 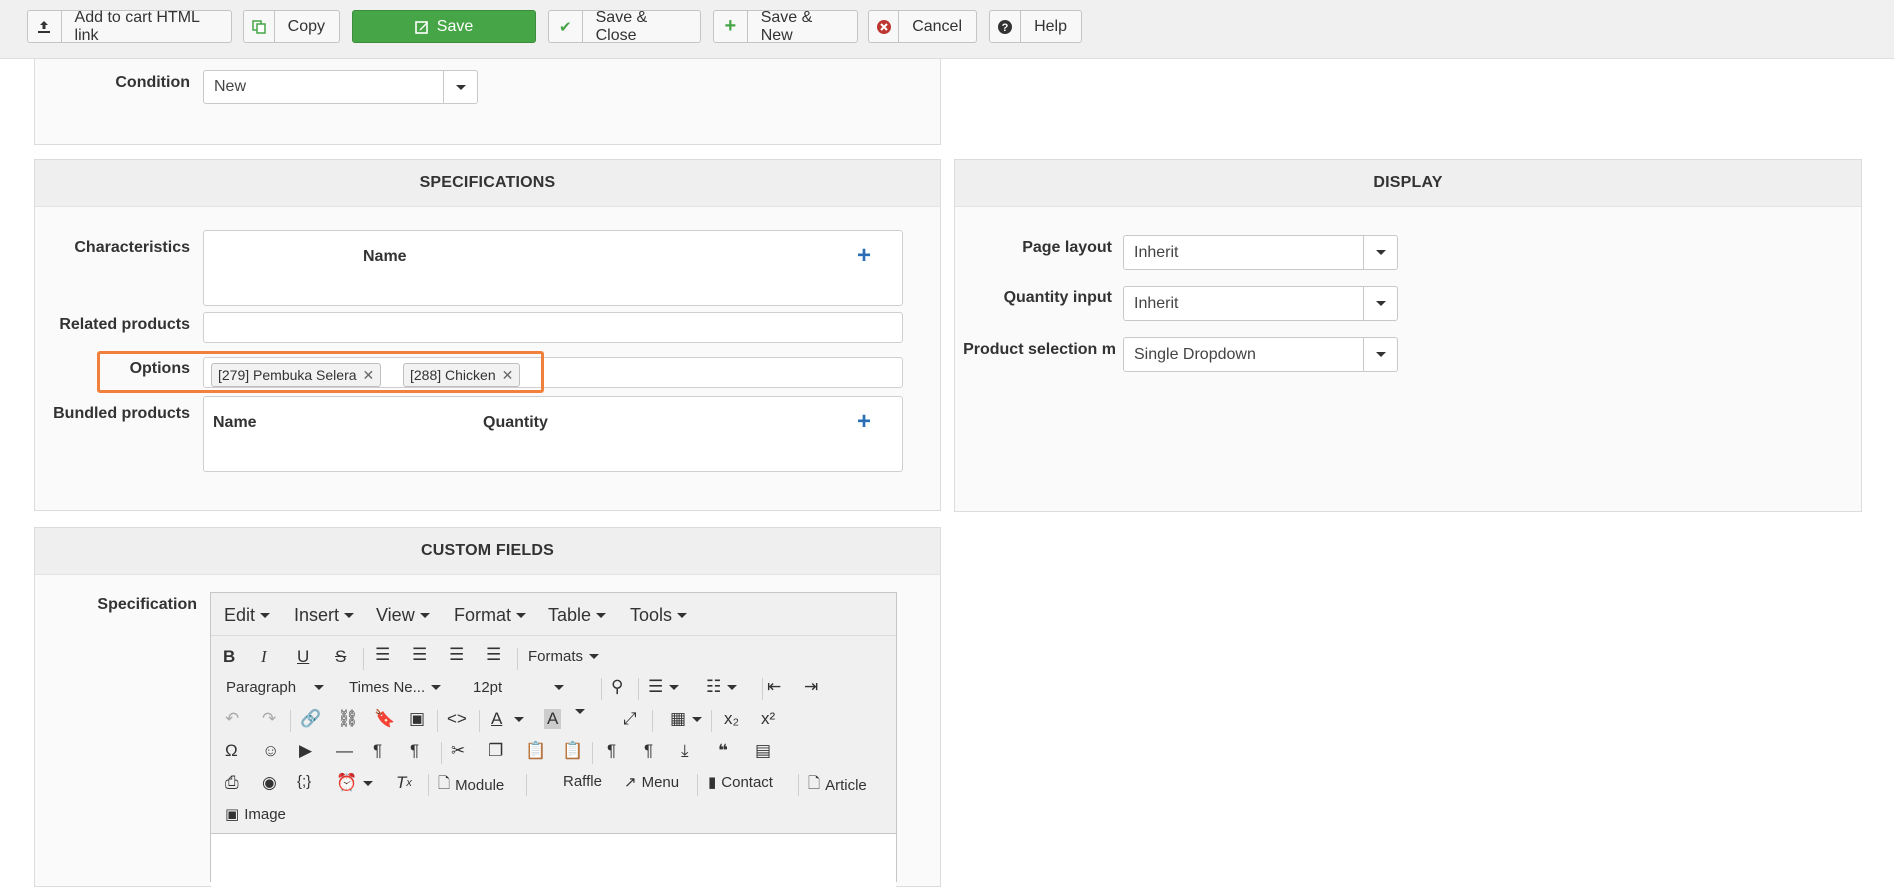 I want to click on subscript-icon: x₂, so click(x=731, y=719).